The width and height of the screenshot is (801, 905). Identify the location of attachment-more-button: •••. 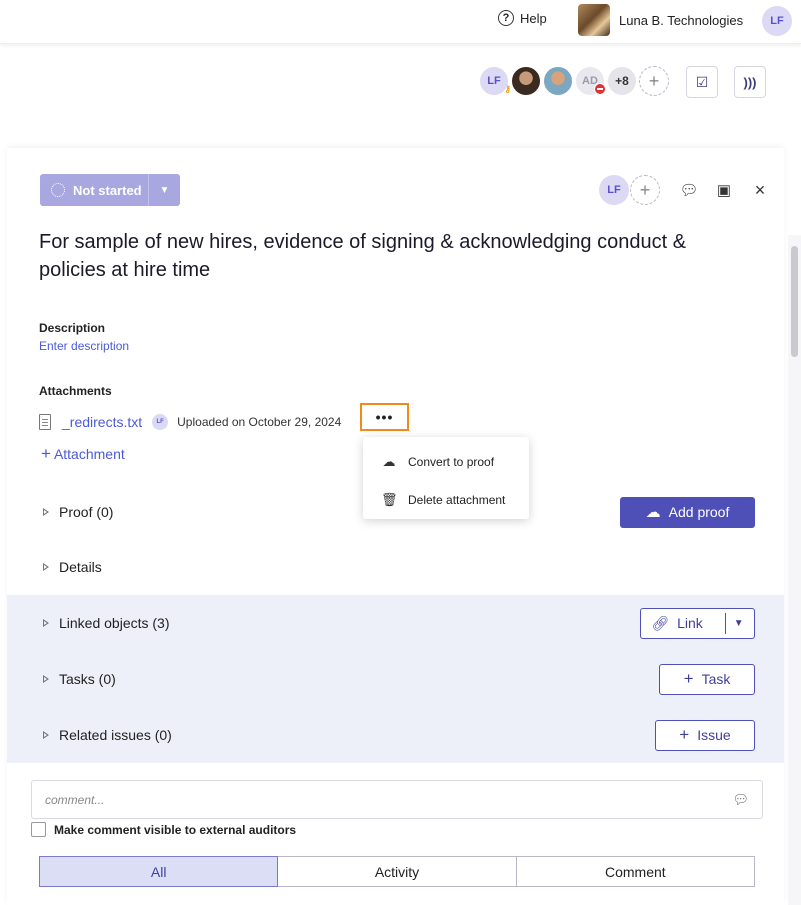
(384, 417).